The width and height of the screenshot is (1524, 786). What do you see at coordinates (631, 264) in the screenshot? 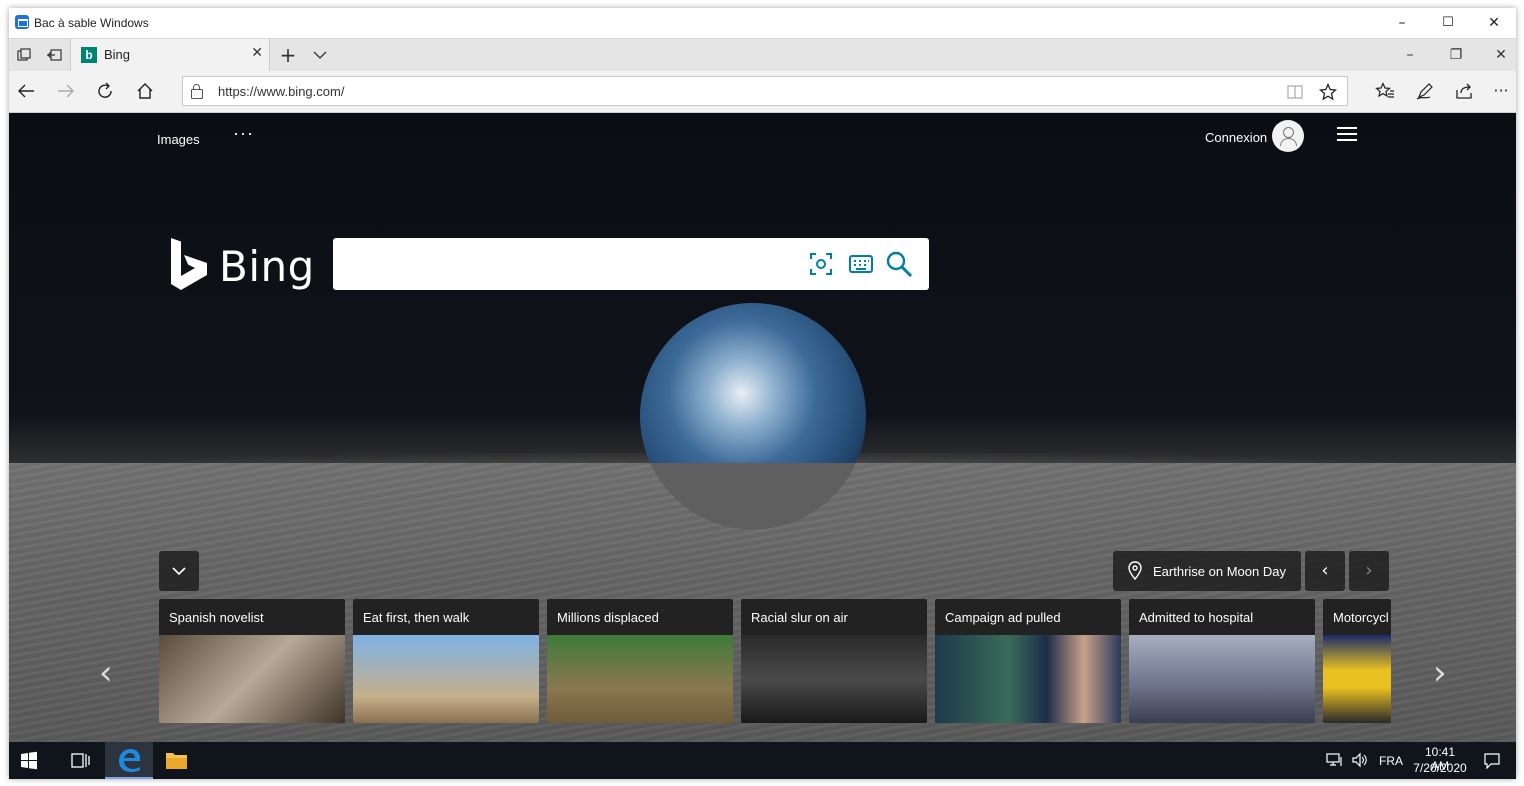
I see `search-input` at bounding box center [631, 264].